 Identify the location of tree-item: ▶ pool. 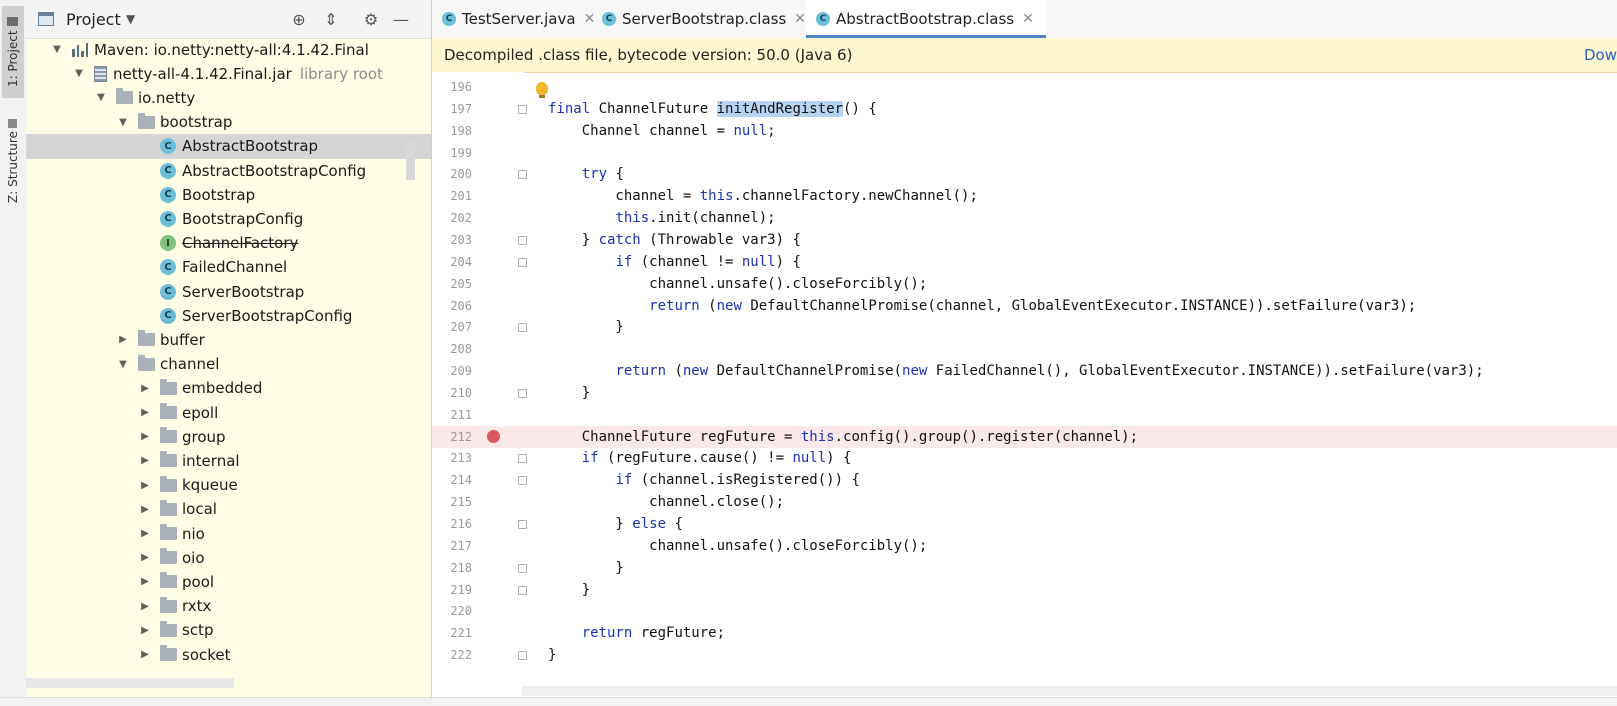
(228, 581).